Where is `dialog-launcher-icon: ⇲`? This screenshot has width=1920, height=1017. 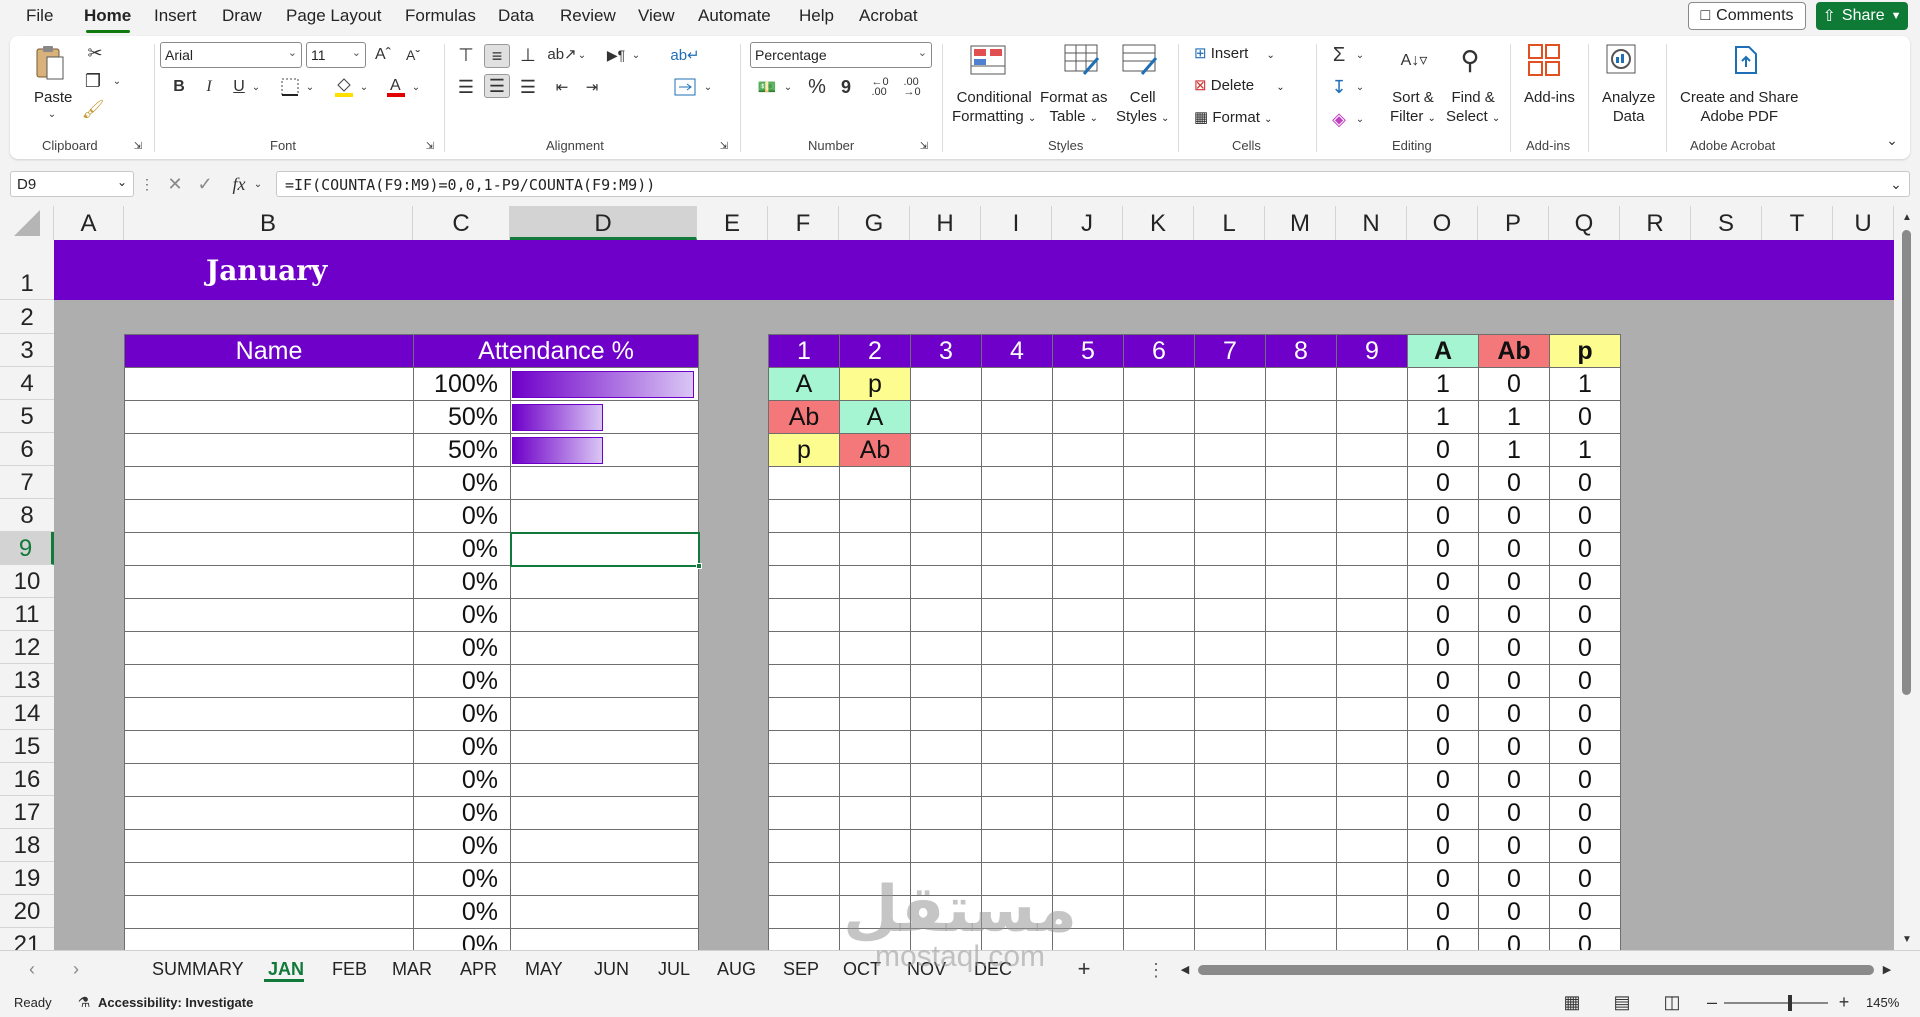 dialog-launcher-icon: ⇲ is located at coordinates (924, 146).